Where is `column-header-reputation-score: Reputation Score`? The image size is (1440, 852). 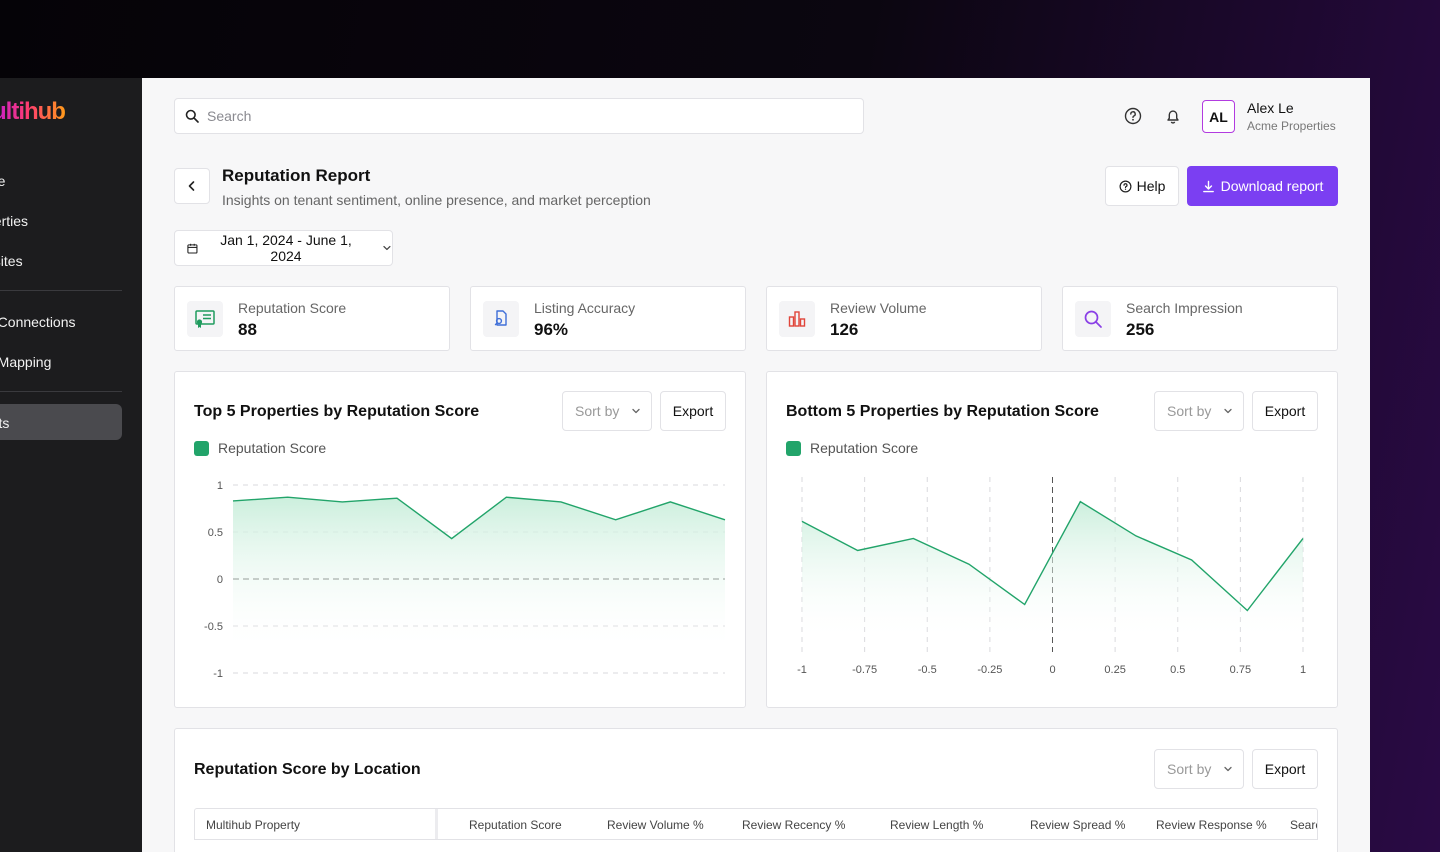
column-header-reputation-score: Reputation Score is located at coordinates (515, 825).